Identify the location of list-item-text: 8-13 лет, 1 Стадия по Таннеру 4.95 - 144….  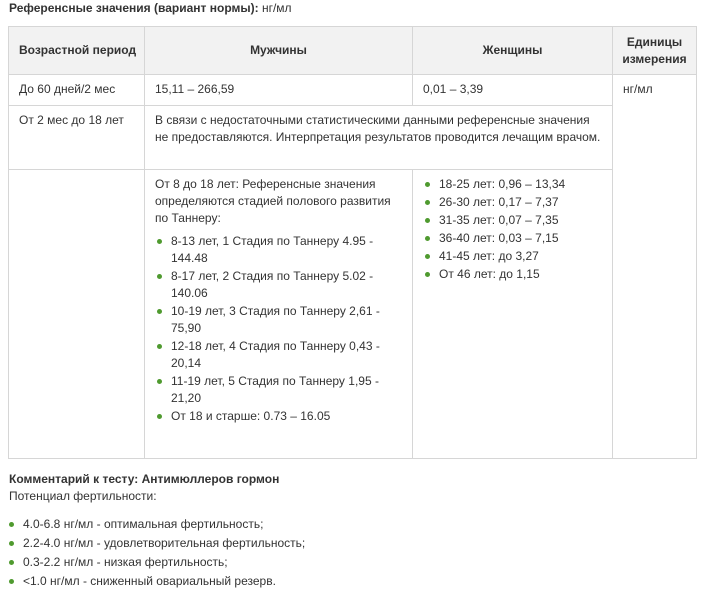
(272, 249).